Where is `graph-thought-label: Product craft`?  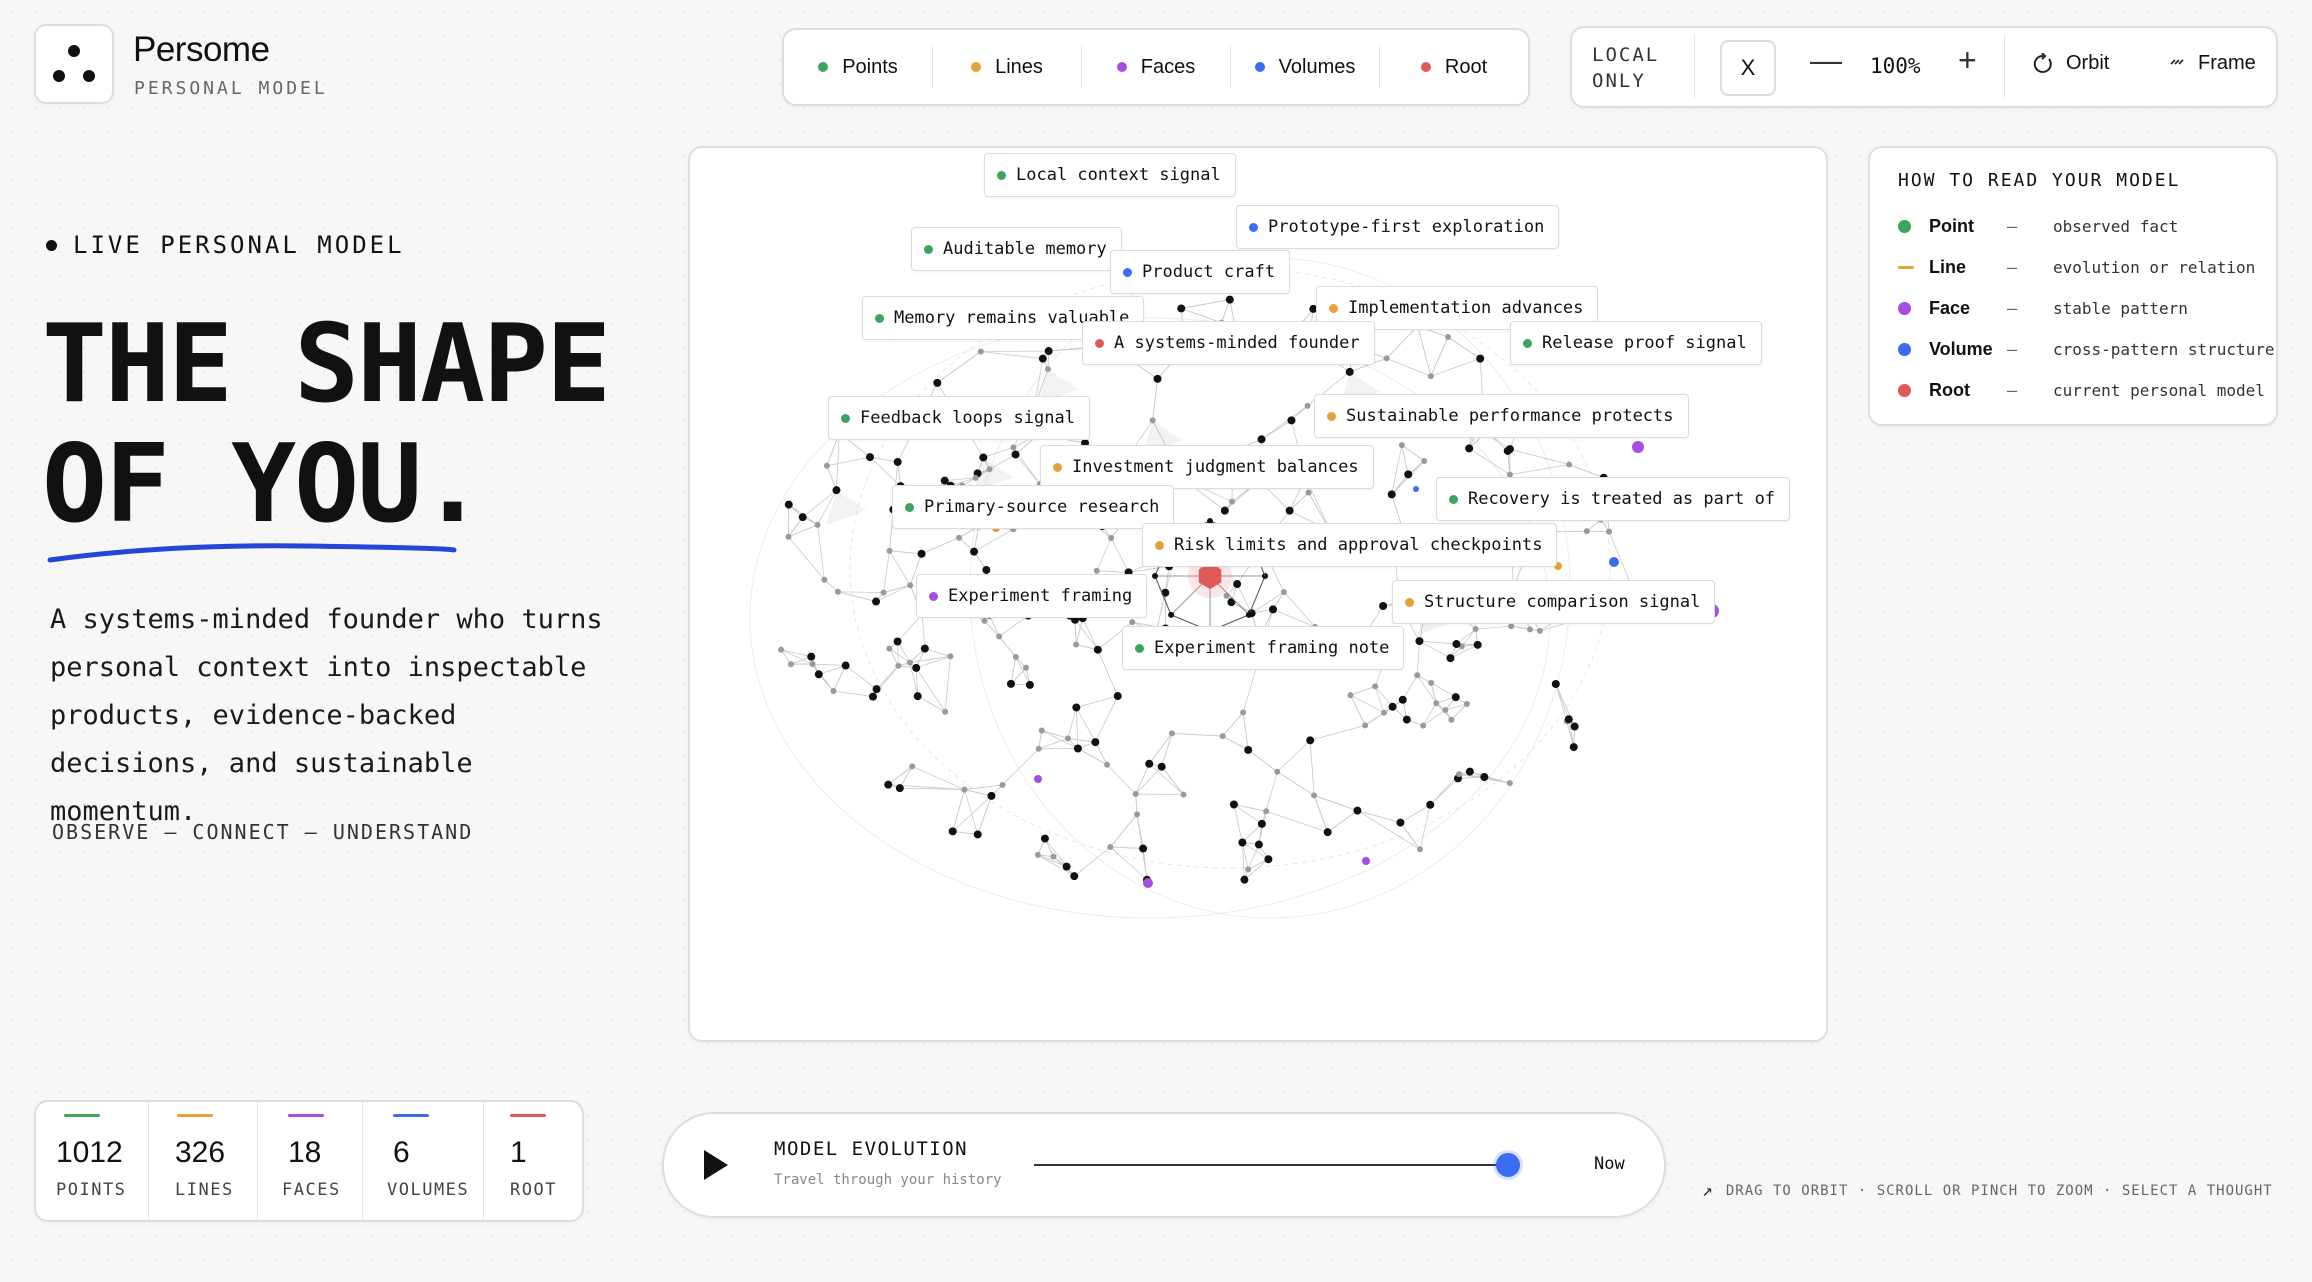 graph-thought-label: Product craft is located at coordinates (1200, 272).